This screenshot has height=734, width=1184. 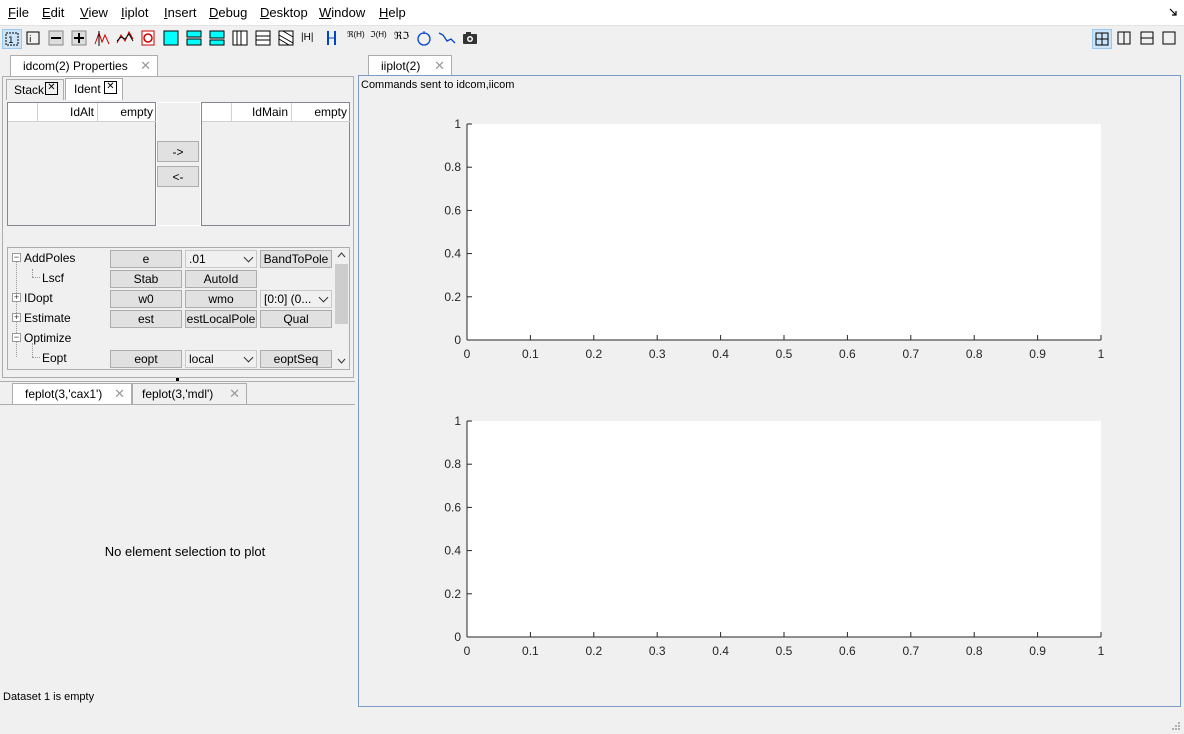 What do you see at coordinates (847, 651) in the screenshot?
I see `axes-2-x-tick-label: 0.6` at bounding box center [847, 651].